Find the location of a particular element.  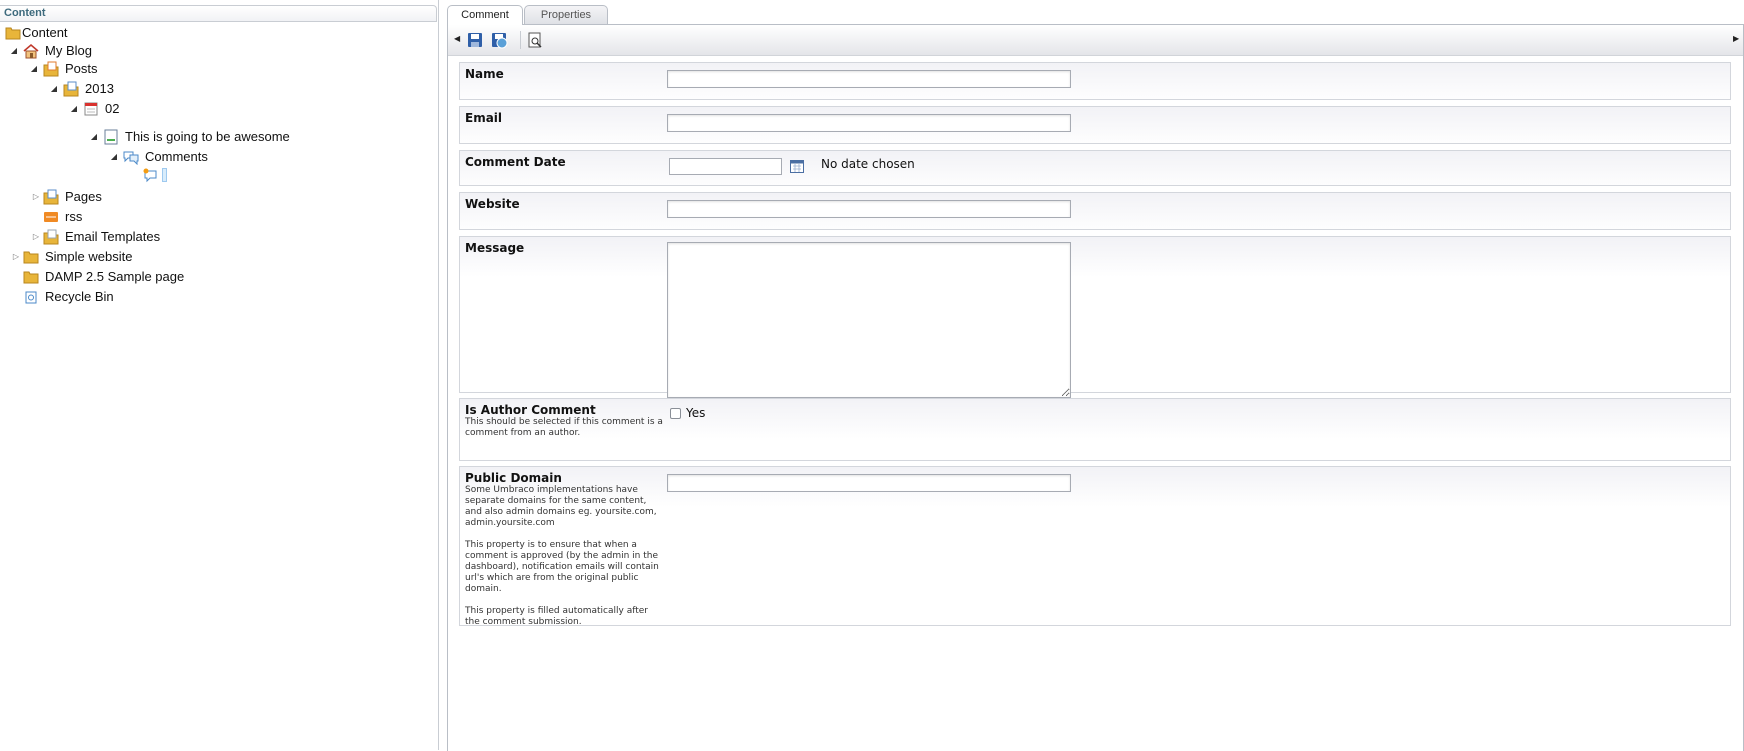

tree-header: Content is located at coordinates (218, 13).